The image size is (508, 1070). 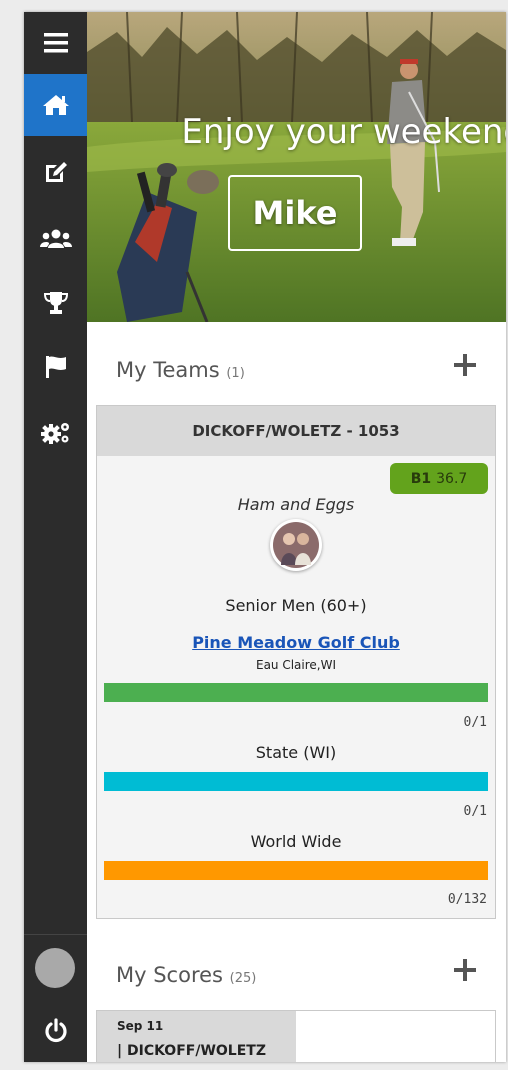 I want to click on club-ranking-bar, so click(x=296, y=692).